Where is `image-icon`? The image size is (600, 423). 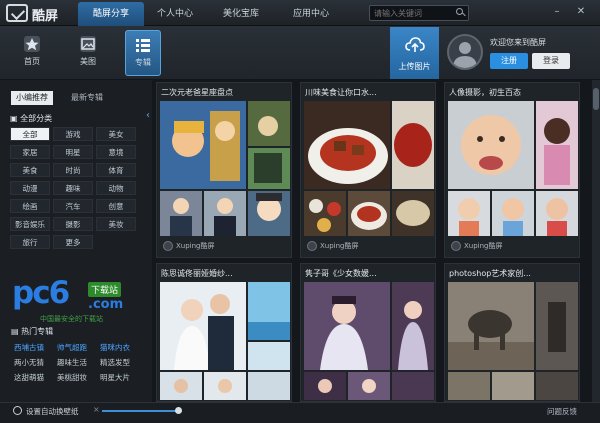
image-icon is located at coordinates (88, 44).